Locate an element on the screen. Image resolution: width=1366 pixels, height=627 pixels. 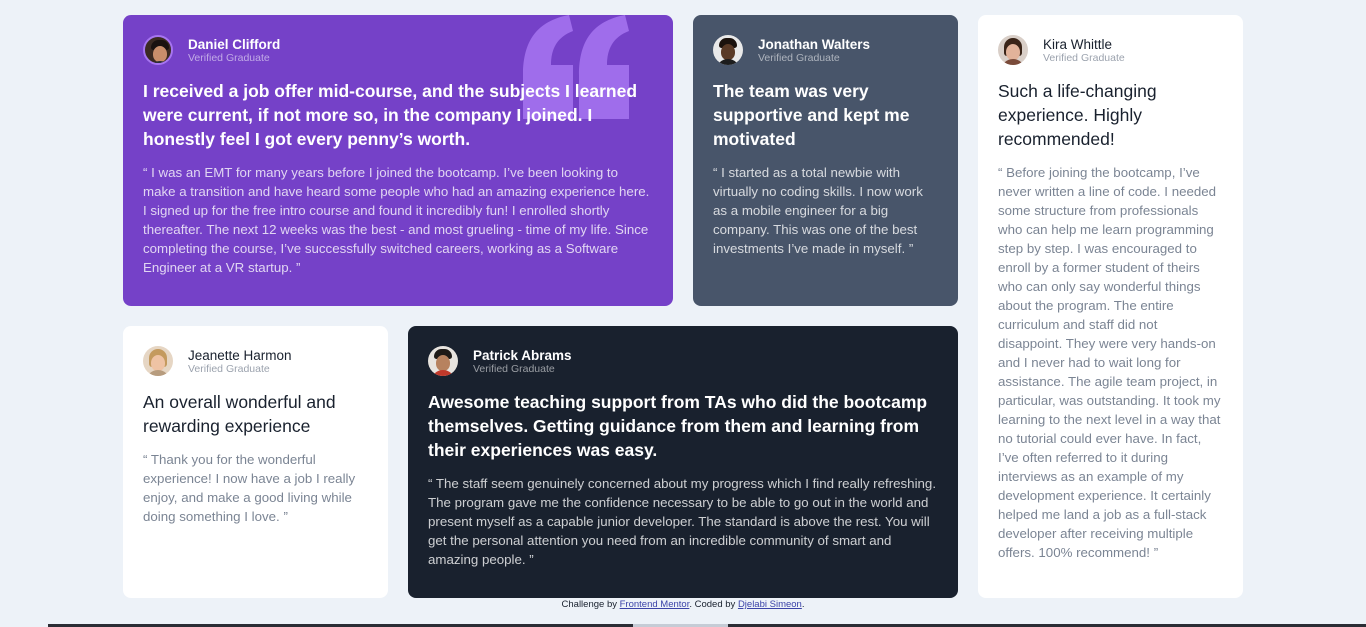
author-name: Patrick Abrams is located at coordinates (522, 355).